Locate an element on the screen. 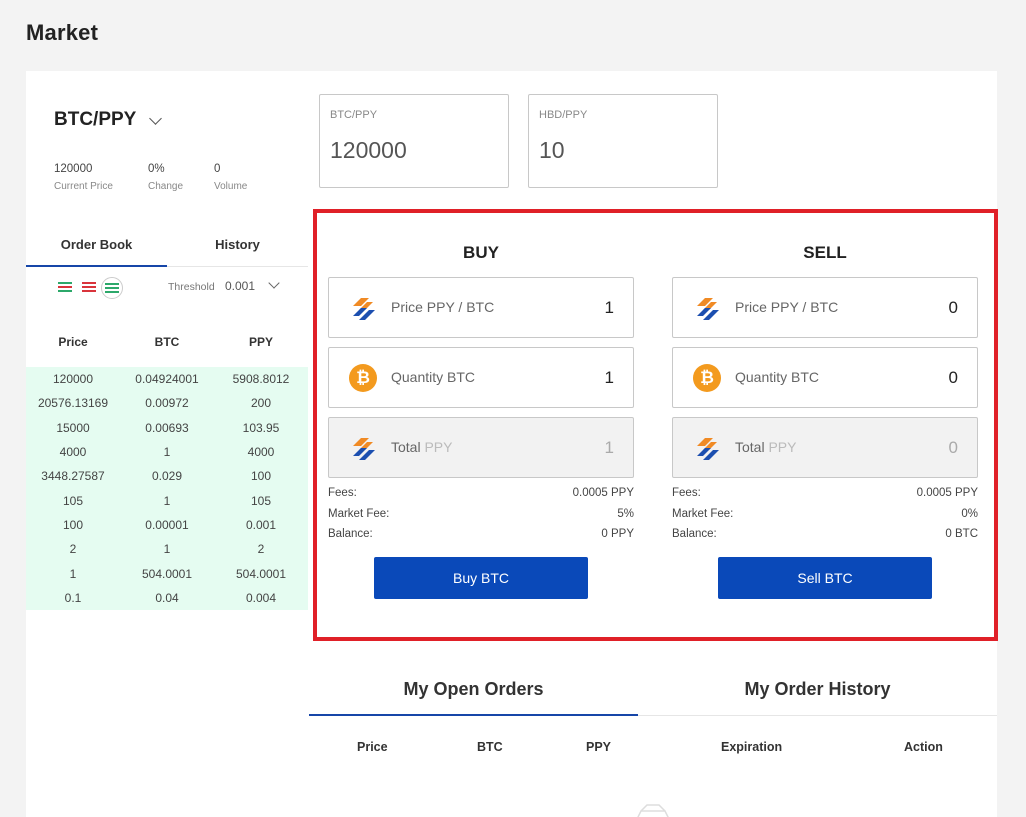  table-row: 1 504.0001 504.0001 is located at coordinates (167, 573).